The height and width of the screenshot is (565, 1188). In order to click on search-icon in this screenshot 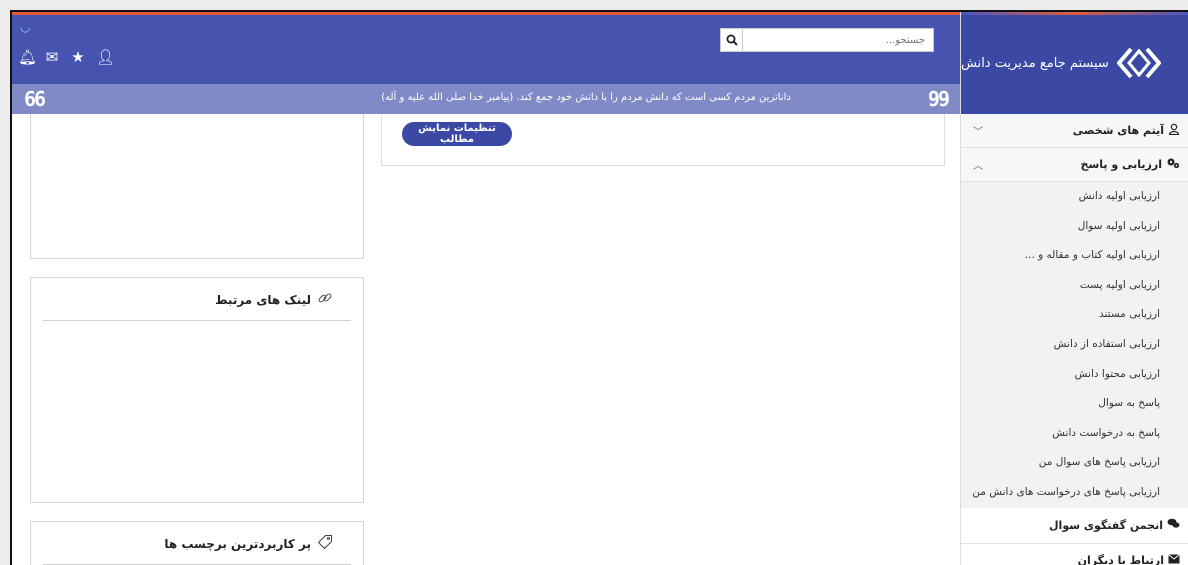, I will do `click(732, 40)`.